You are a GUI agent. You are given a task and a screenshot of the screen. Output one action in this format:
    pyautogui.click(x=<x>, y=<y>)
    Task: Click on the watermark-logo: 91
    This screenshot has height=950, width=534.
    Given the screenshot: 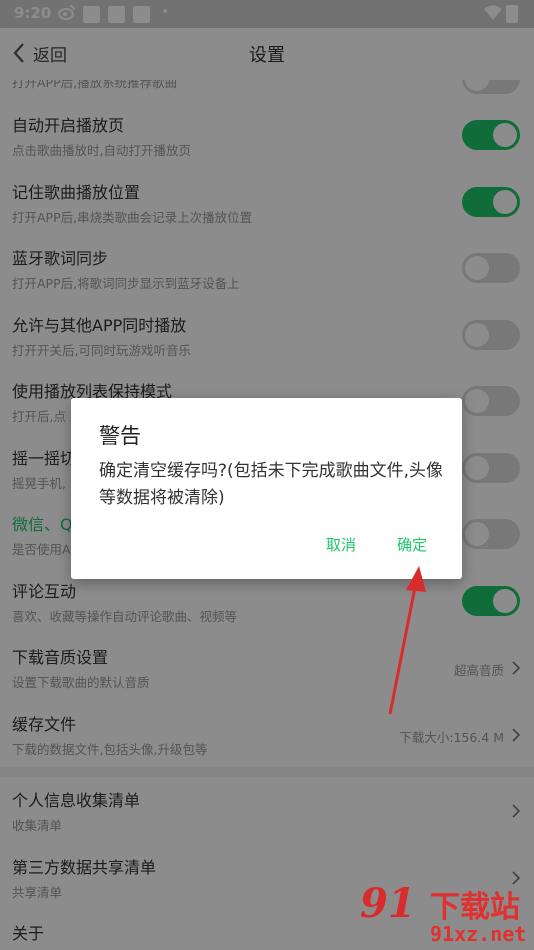 What is the action you would take?
    pyautogui.click(x=388, y=903)
    